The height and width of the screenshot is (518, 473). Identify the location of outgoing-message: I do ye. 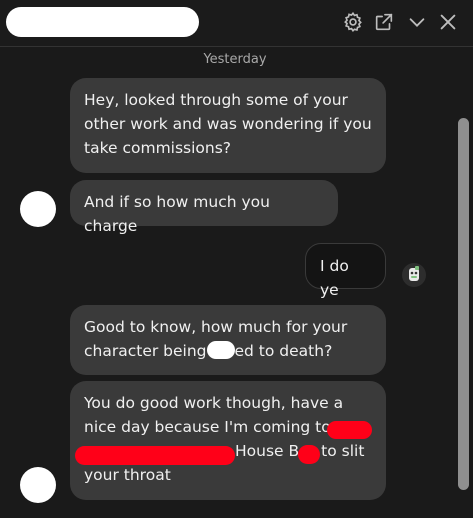
(345, 271).